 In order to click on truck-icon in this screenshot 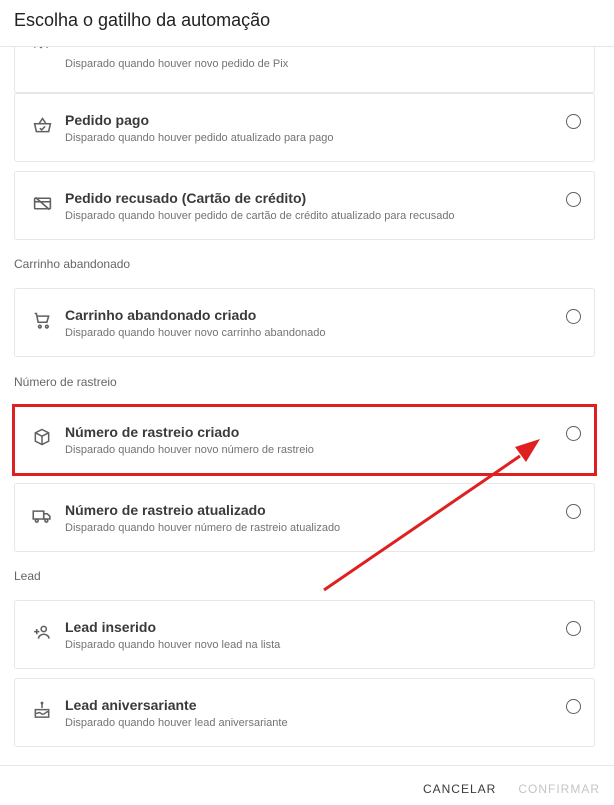, I will do `click(42, 515)`.